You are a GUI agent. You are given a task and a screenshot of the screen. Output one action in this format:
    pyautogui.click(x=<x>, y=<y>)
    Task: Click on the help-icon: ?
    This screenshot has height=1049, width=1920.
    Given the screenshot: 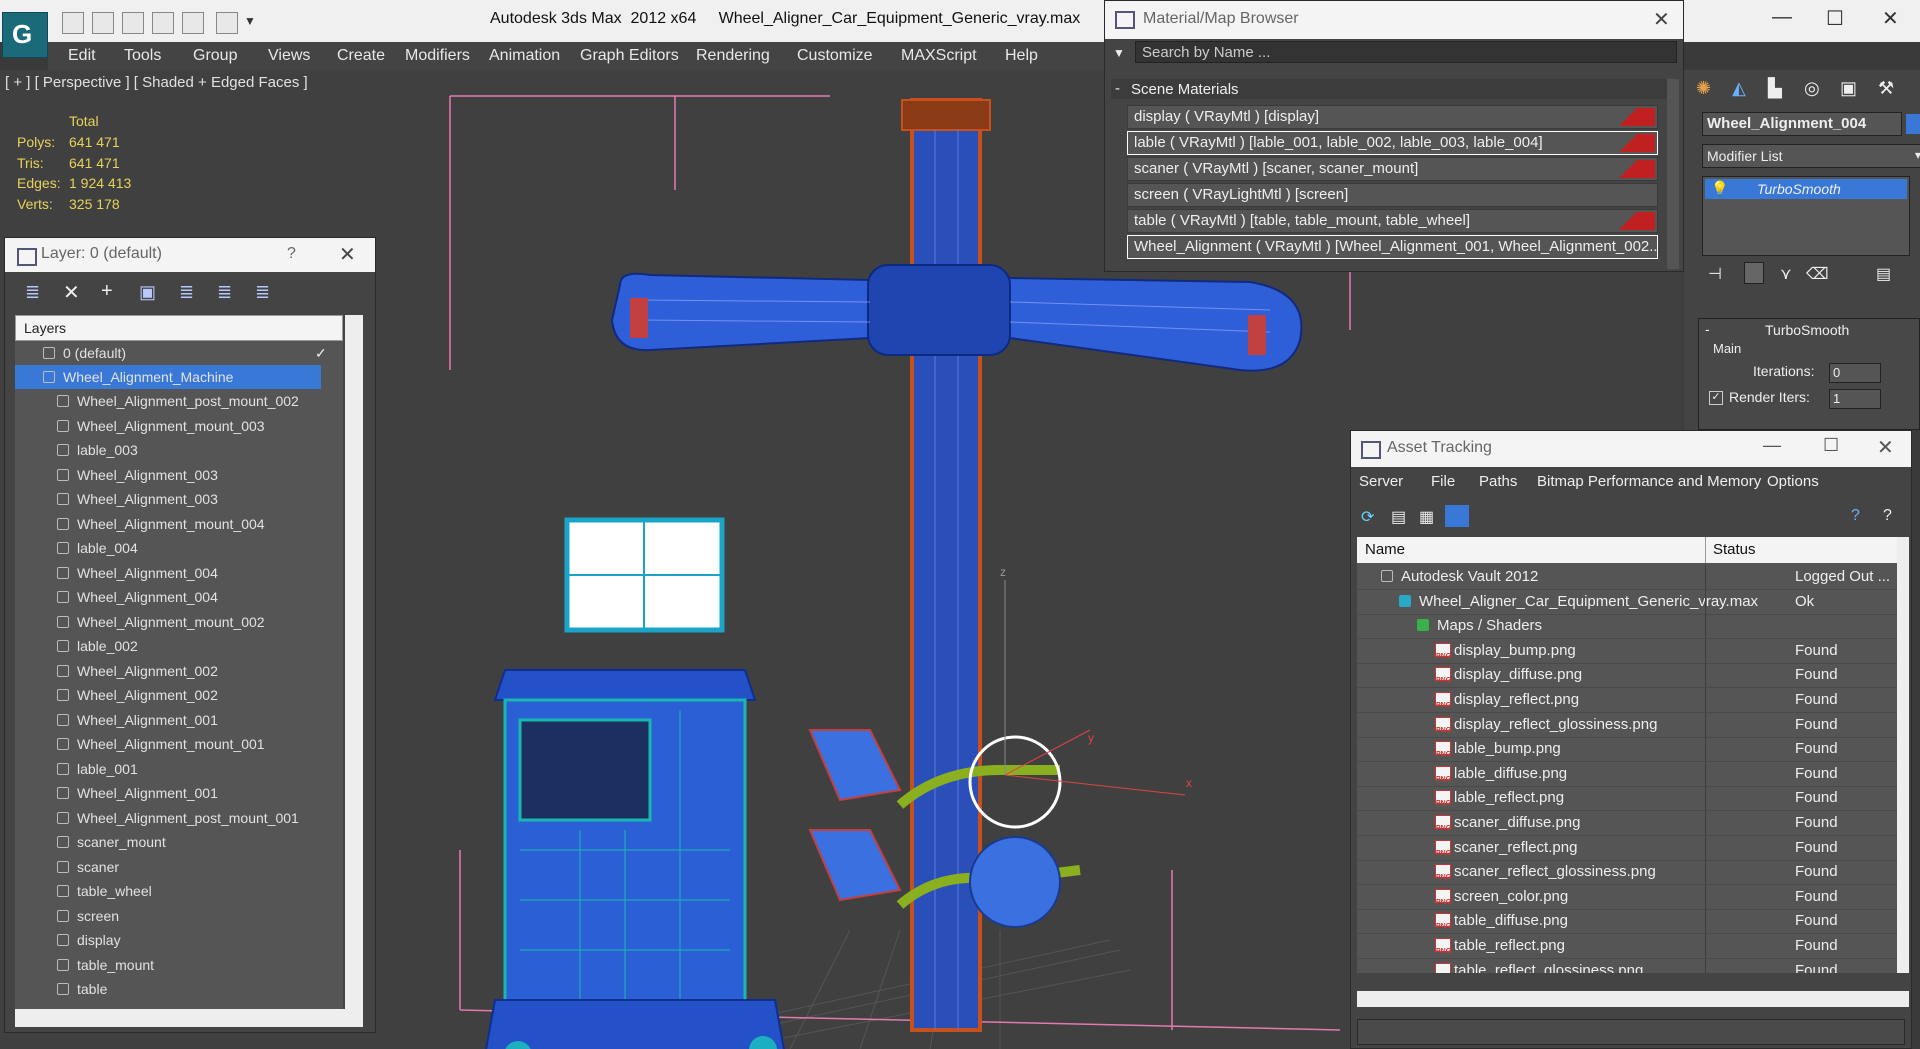 What is the action you would take?
    pyautogui.click(x=291, y=254)
    